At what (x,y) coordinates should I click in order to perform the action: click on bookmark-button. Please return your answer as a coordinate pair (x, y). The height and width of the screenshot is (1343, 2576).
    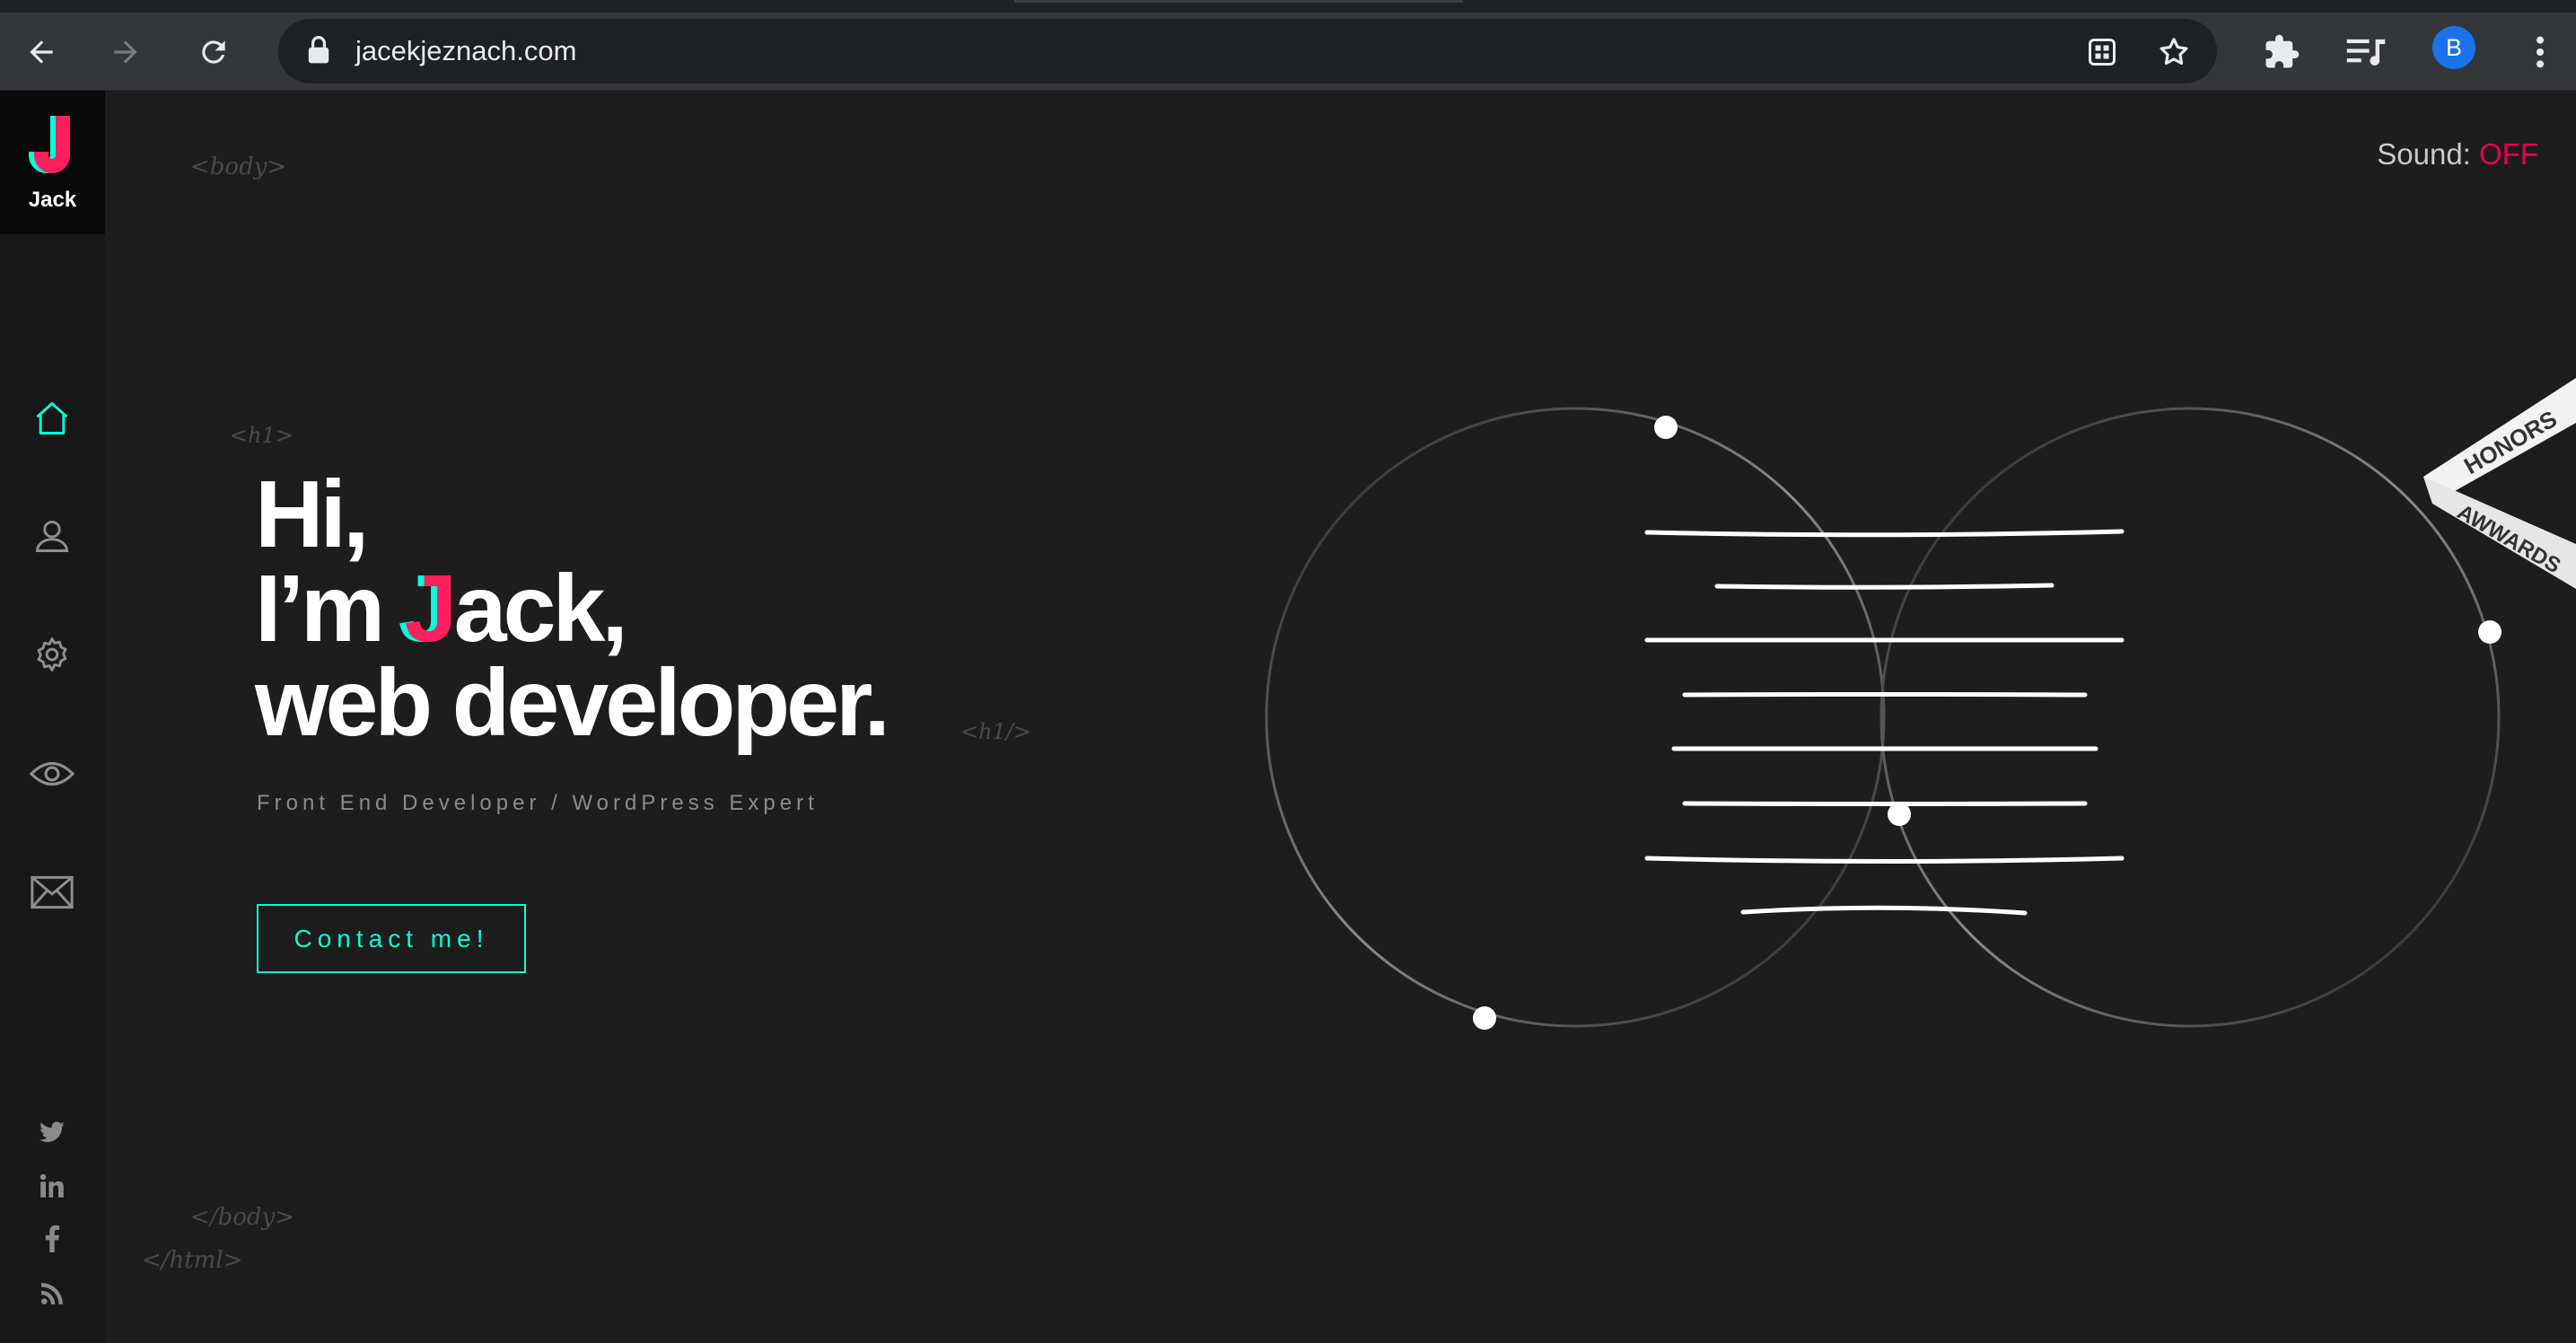
    Looking at the image, I should click on (2173, 52).